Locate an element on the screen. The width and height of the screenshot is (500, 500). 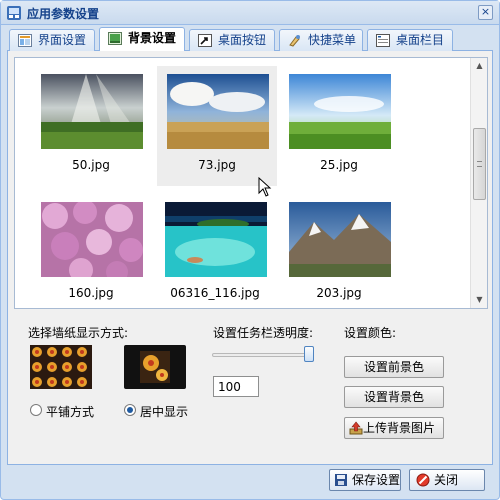
transparency-slider-thumb is located at coordinates (309, 354).